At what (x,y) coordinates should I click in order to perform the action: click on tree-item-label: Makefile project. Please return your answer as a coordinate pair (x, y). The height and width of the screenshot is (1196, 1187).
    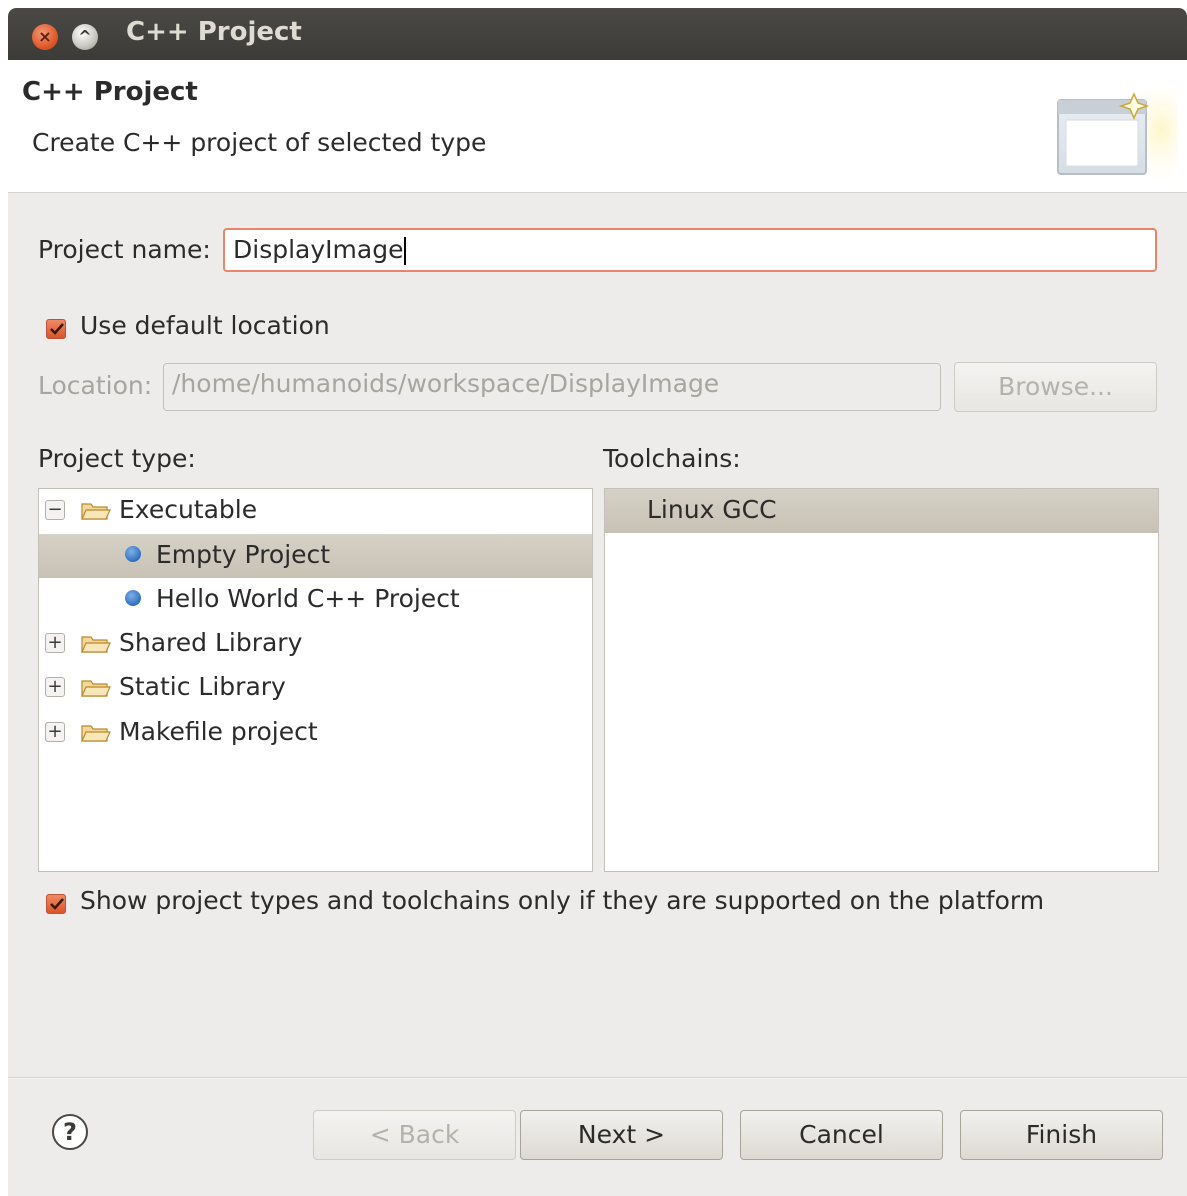
    Looking at the image, I should click on (218, 731).